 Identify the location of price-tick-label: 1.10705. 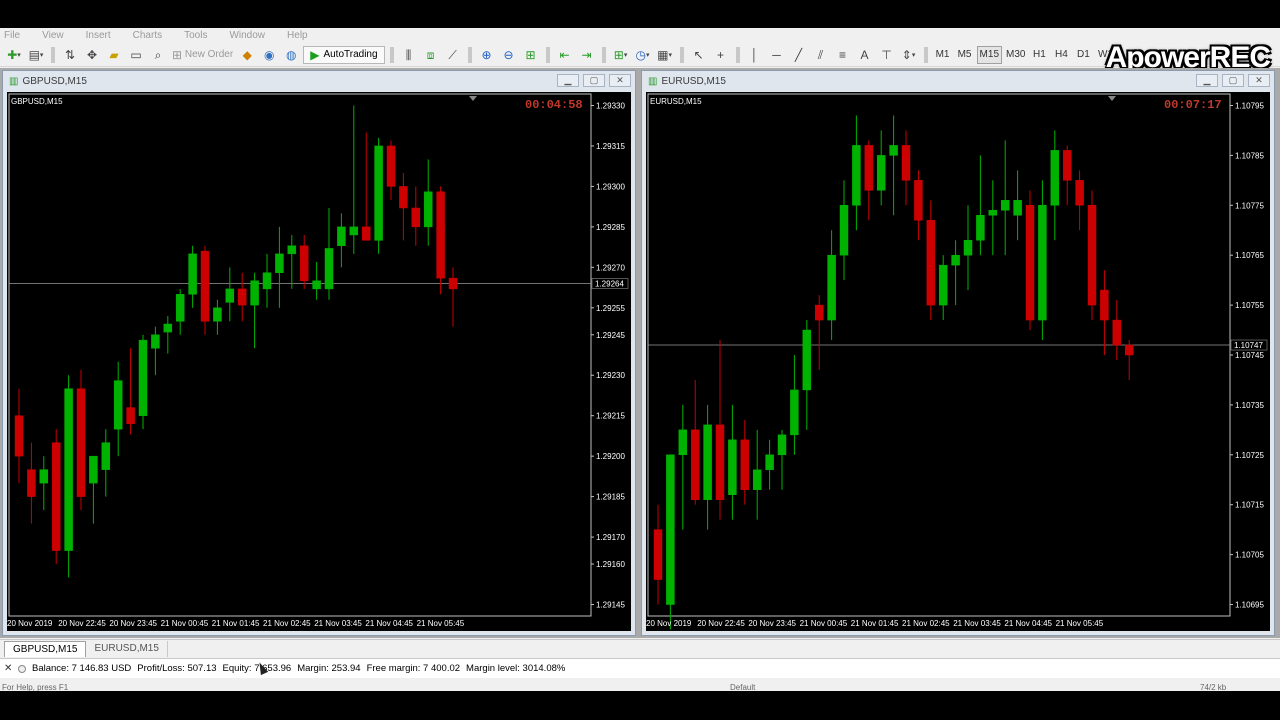
(1249, 555).